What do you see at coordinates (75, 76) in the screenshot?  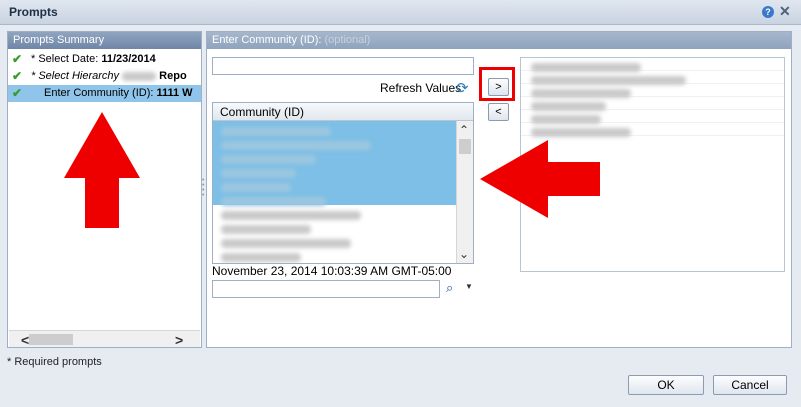 I see `summary-item-label: * Select Hierarchy` at bounding box center [75, 76].